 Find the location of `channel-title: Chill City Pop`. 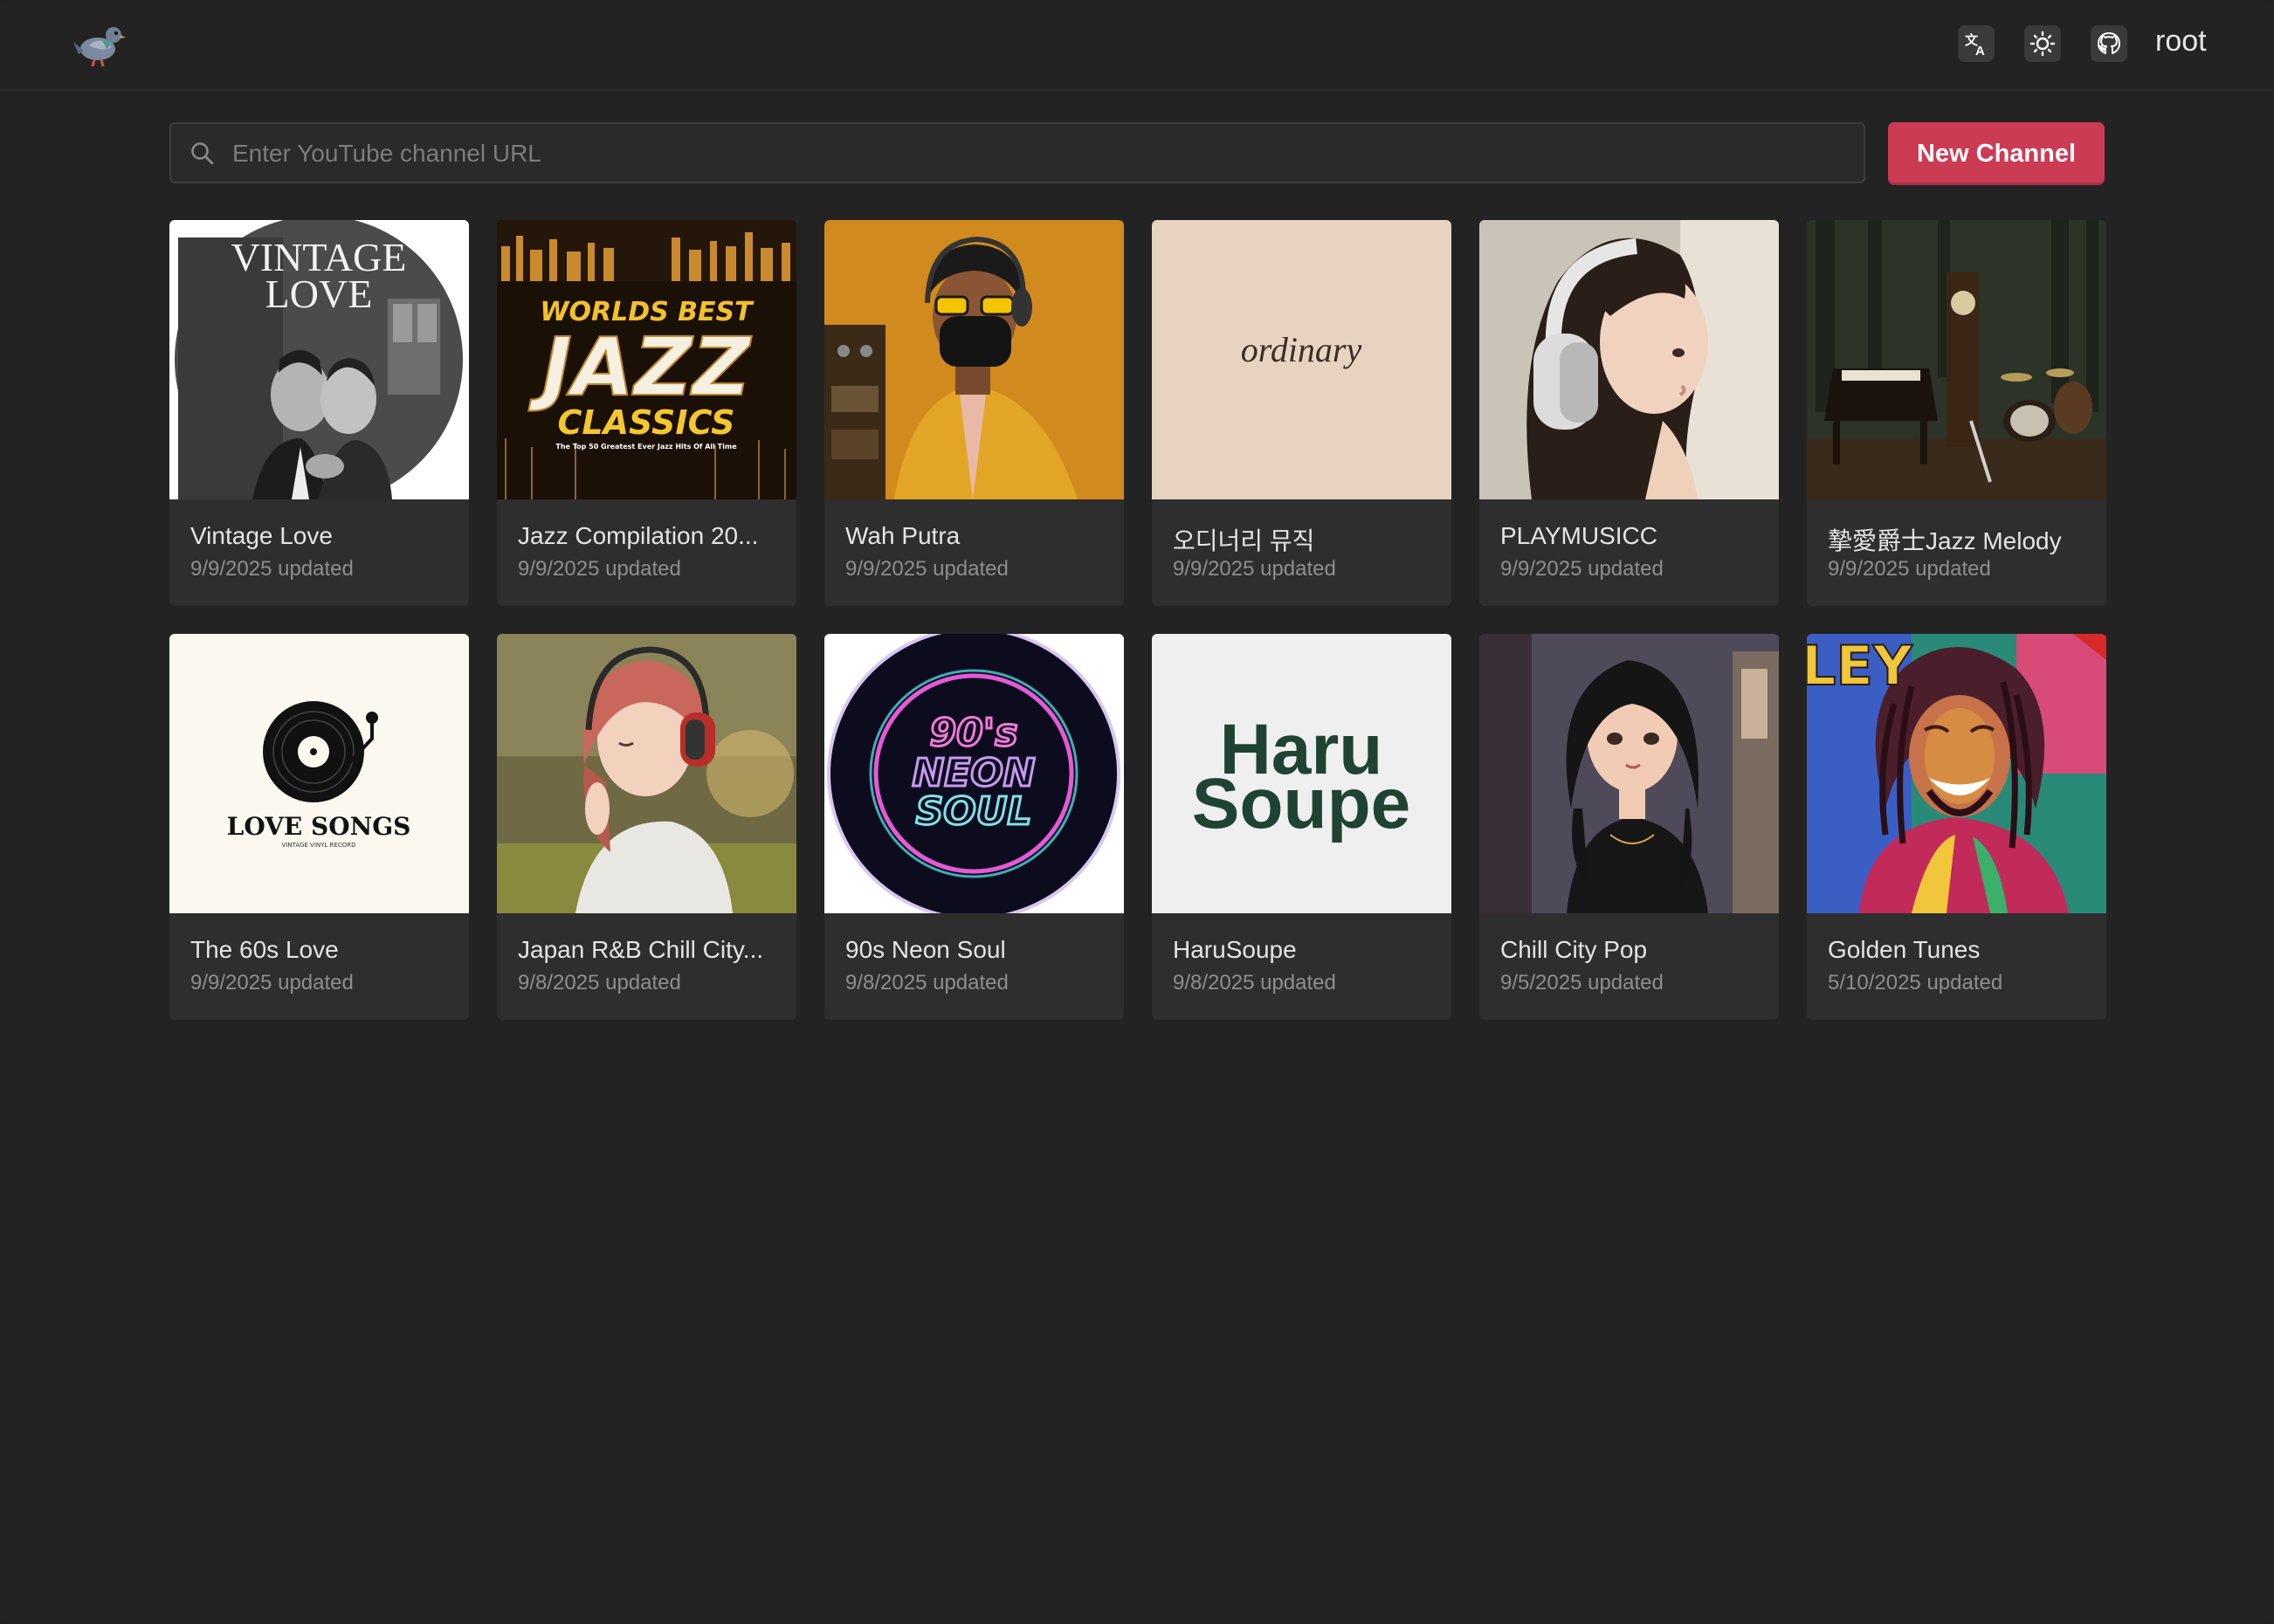

channel-title: Chill City Pop is located at coordinates (1574, 949).